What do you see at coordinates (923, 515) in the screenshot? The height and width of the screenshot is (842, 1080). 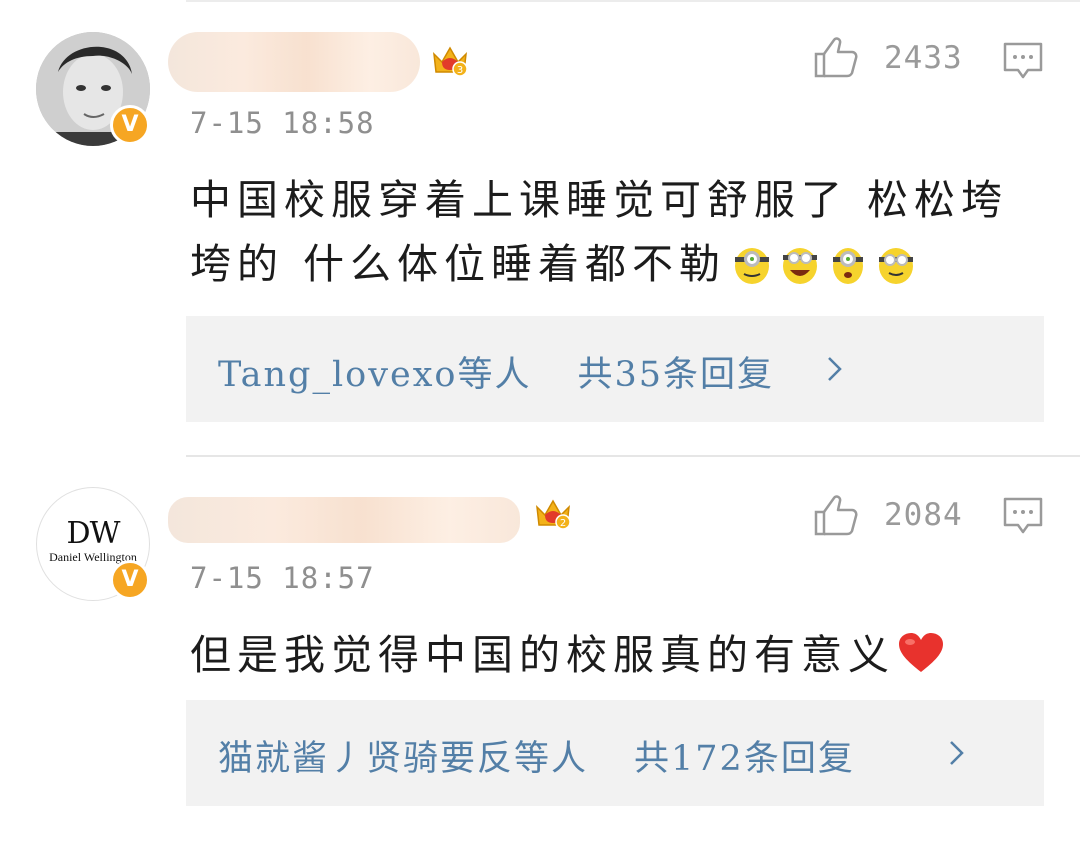 I see `like-count: 2084` at bounding box center [923, 515].